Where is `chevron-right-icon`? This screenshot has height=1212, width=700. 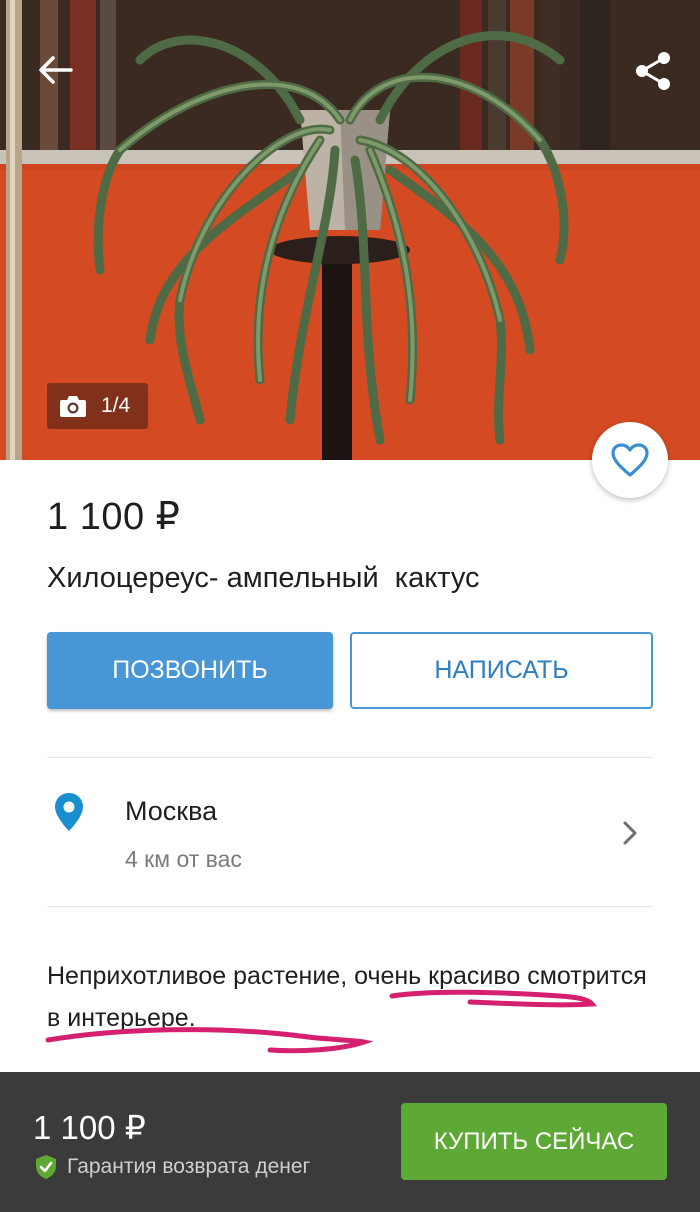
chevron-right-icon is located at coordinates (630, 835).